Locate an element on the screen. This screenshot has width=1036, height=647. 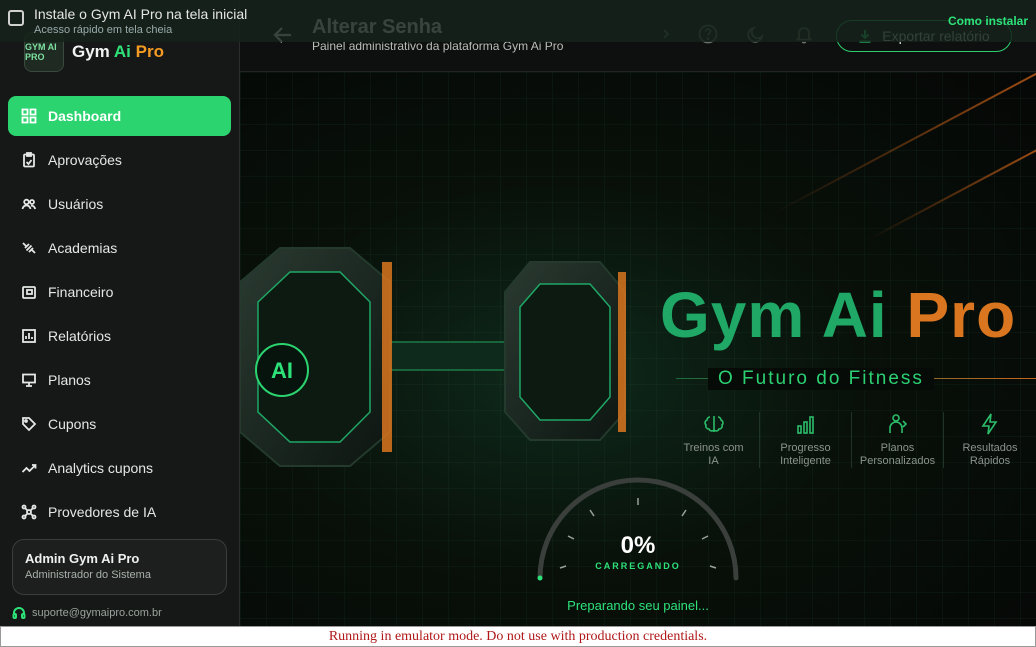
user-name: Admin Gym Ai Pro is located at coordinates (82, 558).